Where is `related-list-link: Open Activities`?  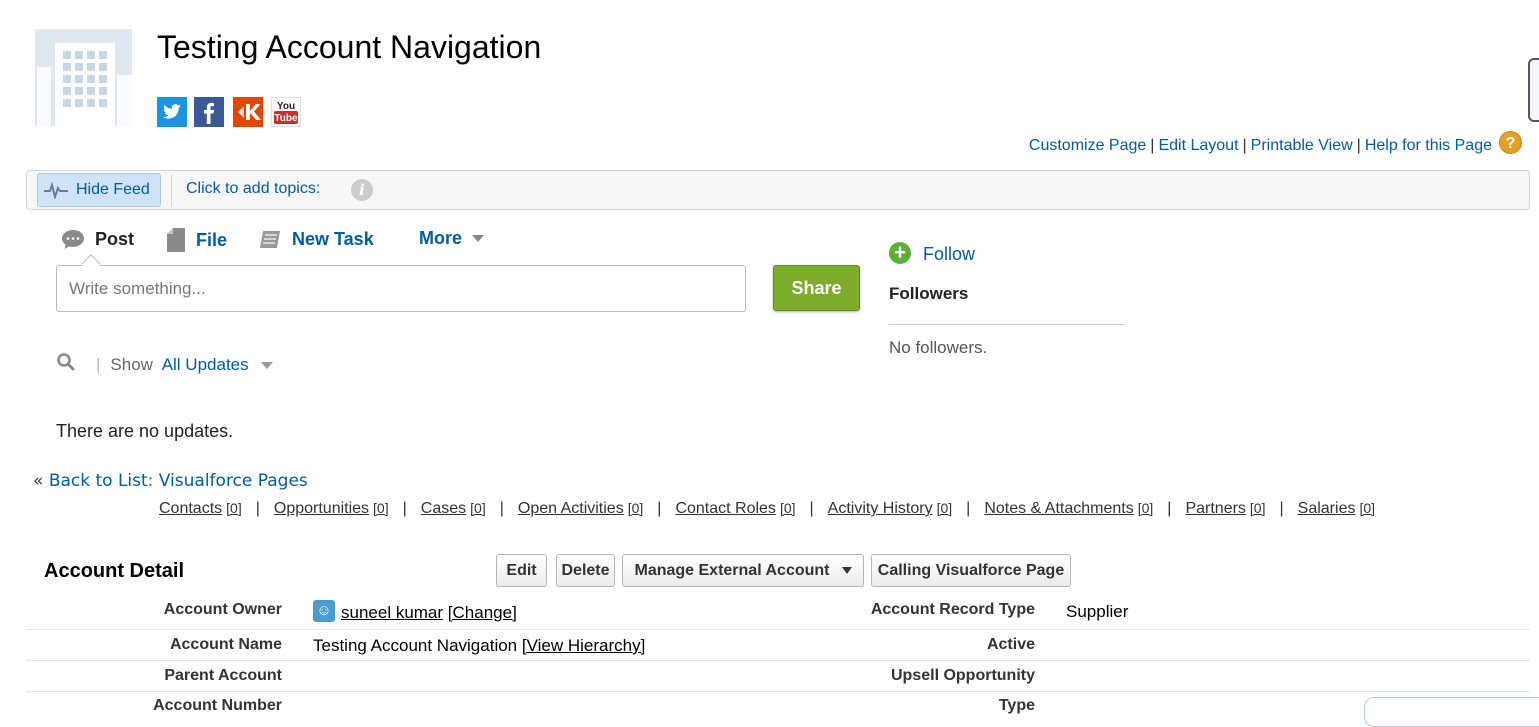
related-list-link: Open Activities is located at coordinates (571, 508).